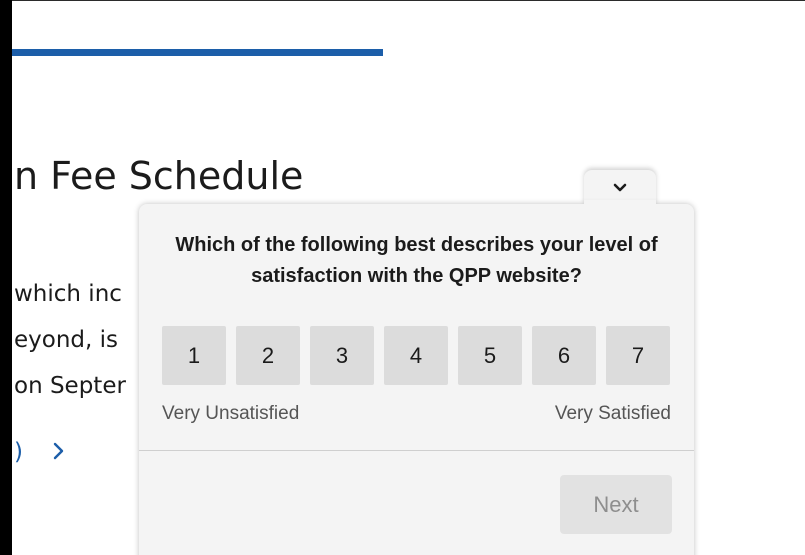 The image size is (805, 555). What do you see at coordinates (159, 176) in the screenshot?
I see `page-heading: n Fee Schedule` at bounding box center [159, 176].